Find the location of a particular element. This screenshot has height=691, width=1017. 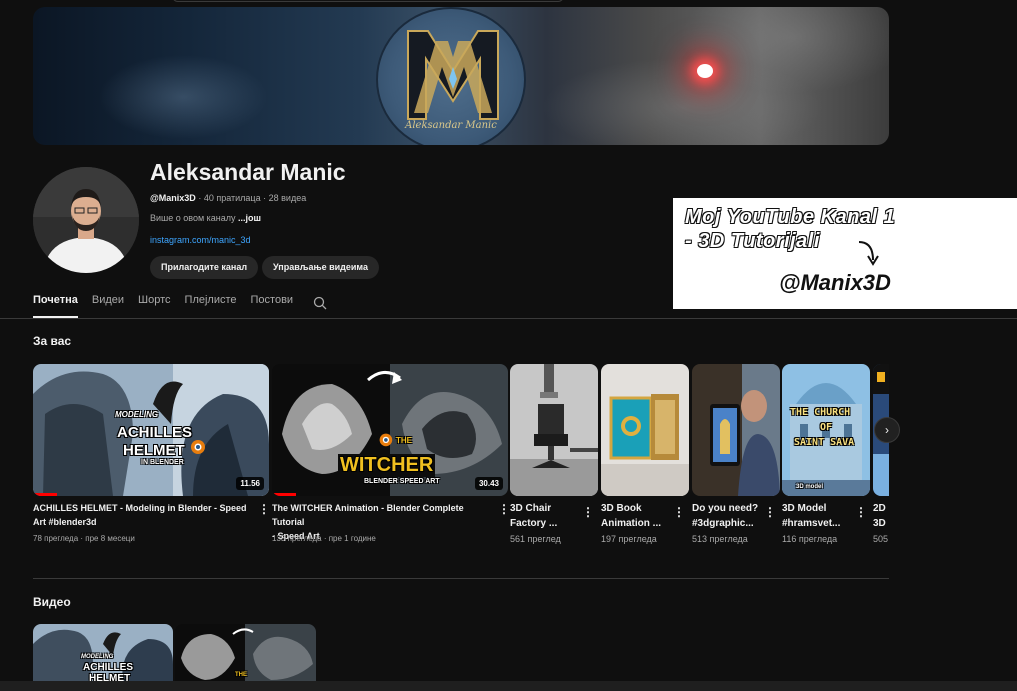

short-thumbnail: THE CHURCH OF SAINT SAVA 3D model is located at coordinates (826, 430).